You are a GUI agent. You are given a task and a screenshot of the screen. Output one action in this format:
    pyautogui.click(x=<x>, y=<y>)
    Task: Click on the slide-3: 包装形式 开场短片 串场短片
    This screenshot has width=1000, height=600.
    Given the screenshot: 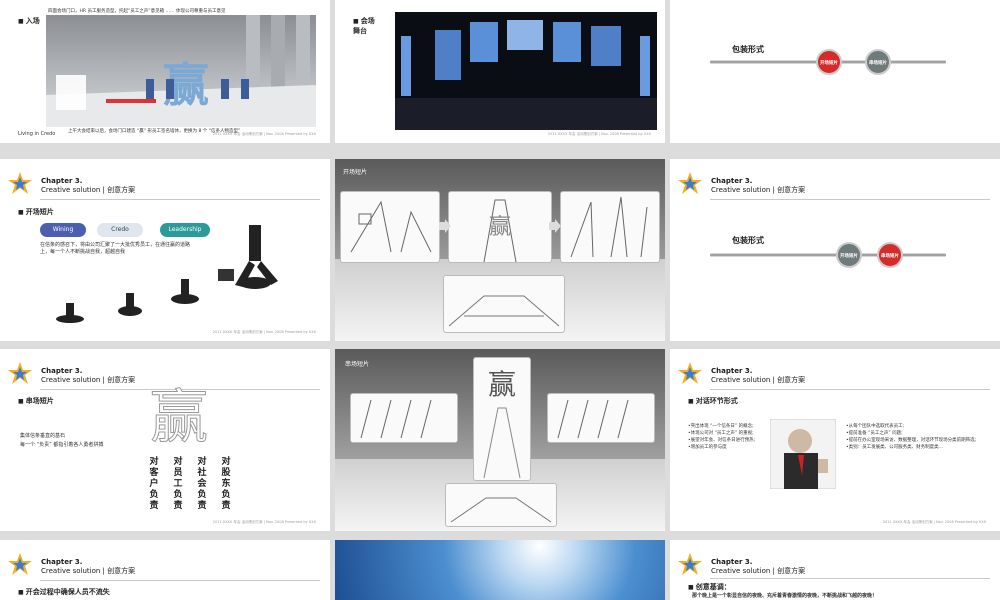 What is the action you would take?
    pyautogui.click(x=835, y=71)
    